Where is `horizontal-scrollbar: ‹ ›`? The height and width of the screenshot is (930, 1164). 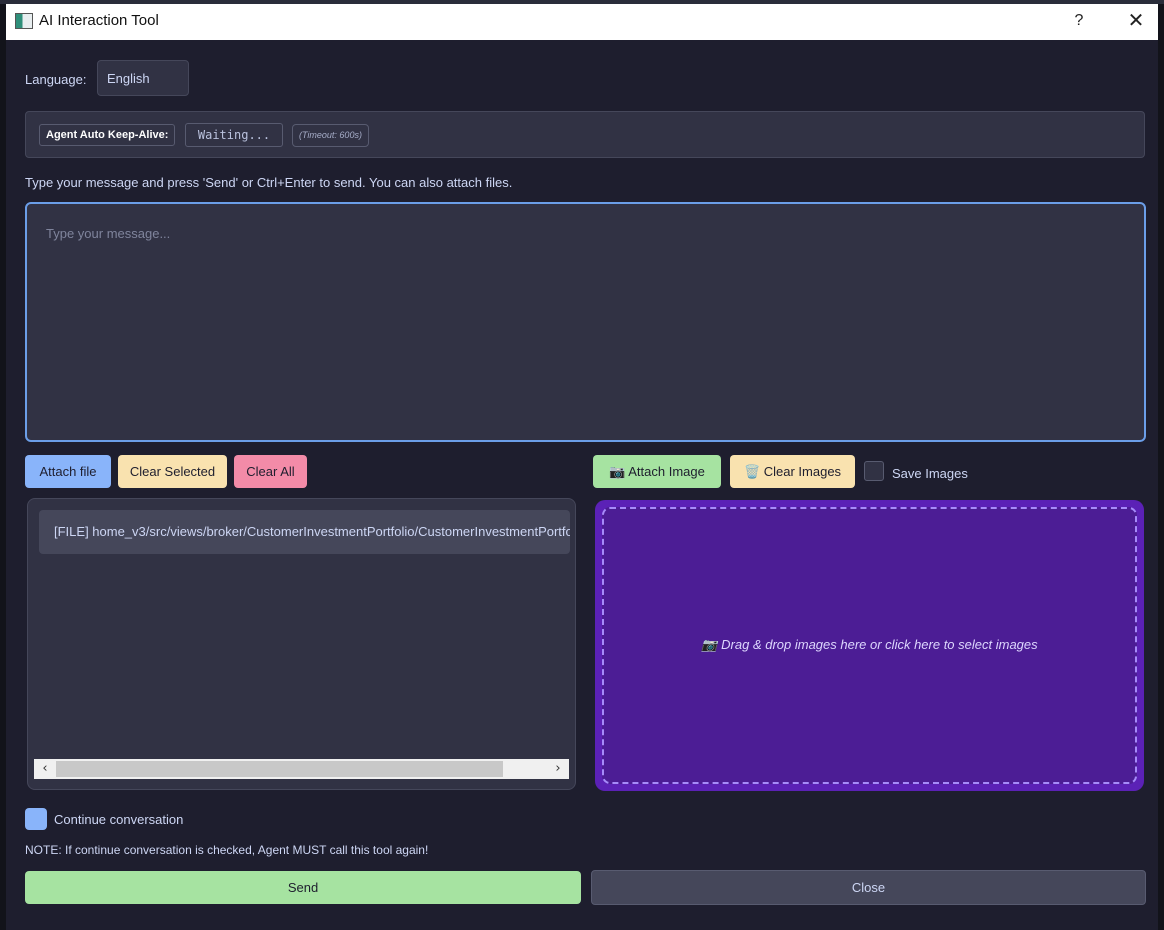
horizontal-scrollbar: ‹ › is located at coordinates (301, 769).